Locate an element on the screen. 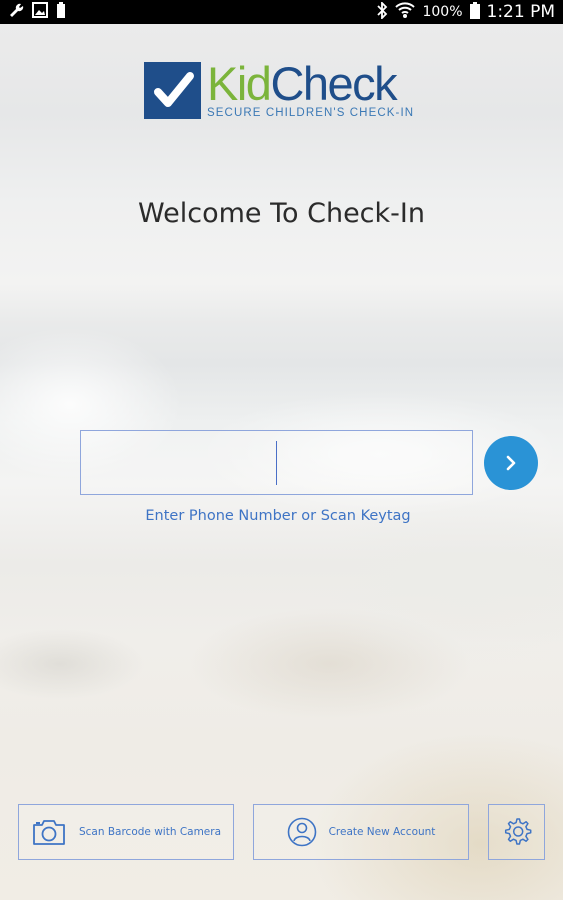 The width and height of the screenshot is (563, 900). user-icon is located at coordinates (302, 832).